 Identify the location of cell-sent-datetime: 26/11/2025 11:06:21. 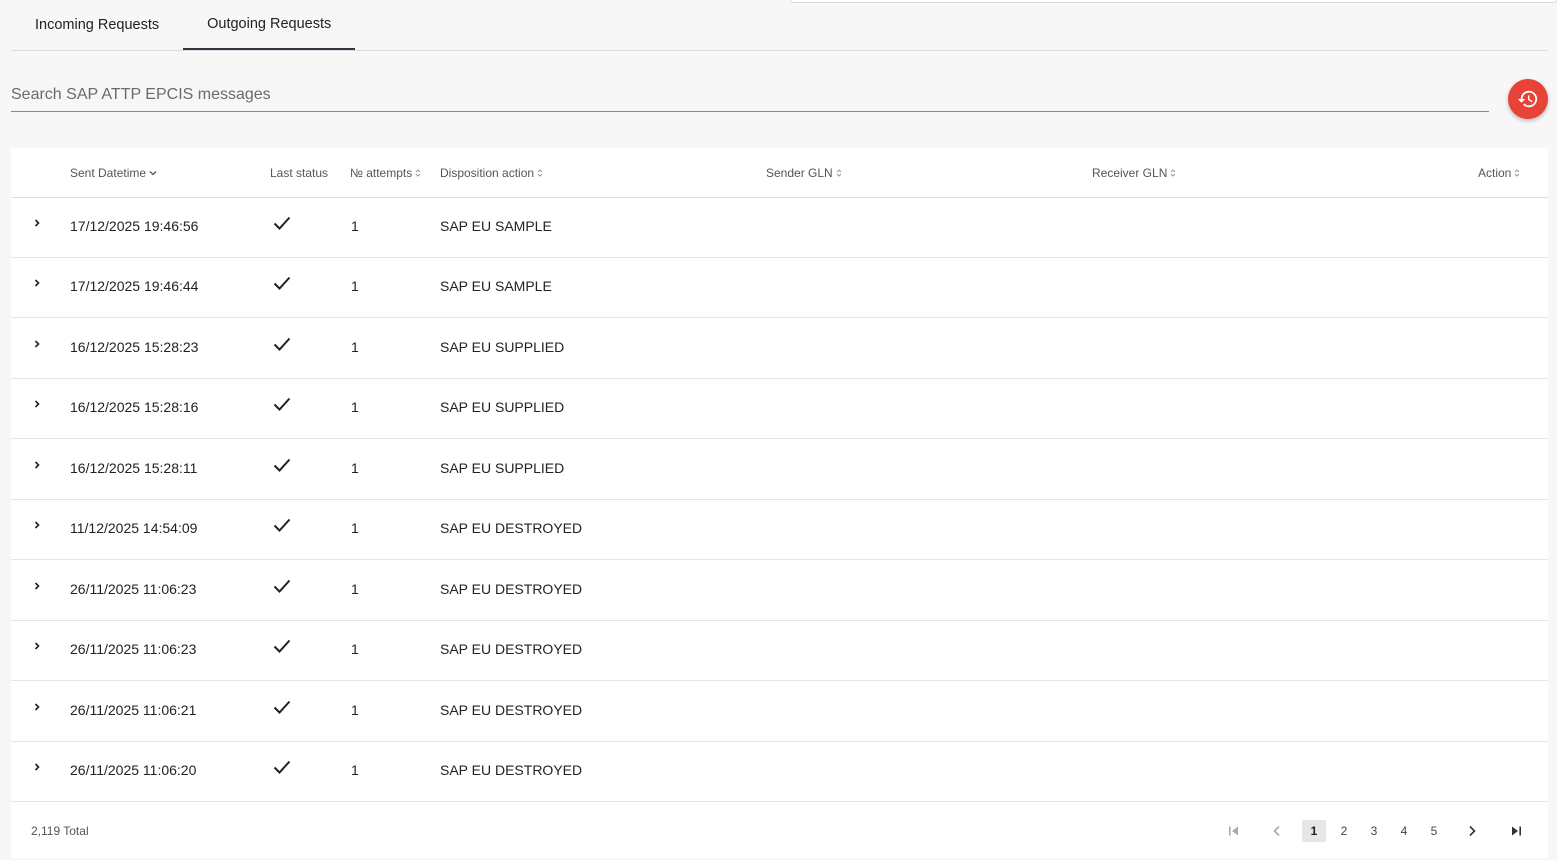
(133, 710).